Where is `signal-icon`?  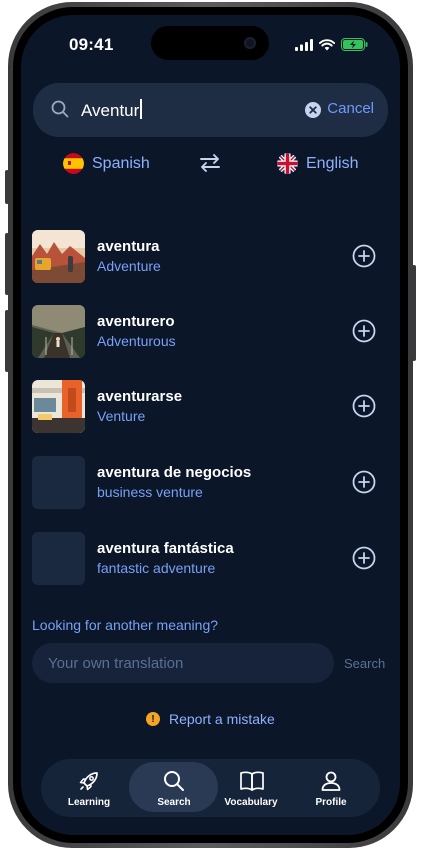
signal-icon is located at coordinates (304, 44).